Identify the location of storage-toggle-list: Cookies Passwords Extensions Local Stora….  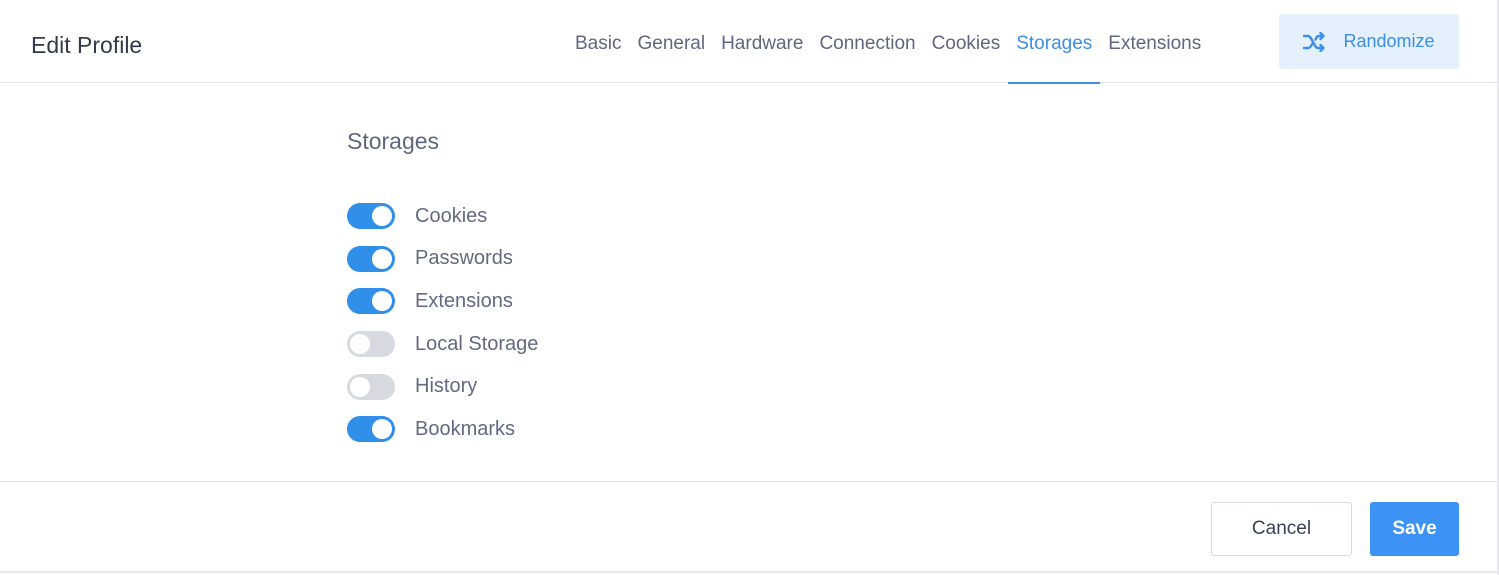
(442, 323).